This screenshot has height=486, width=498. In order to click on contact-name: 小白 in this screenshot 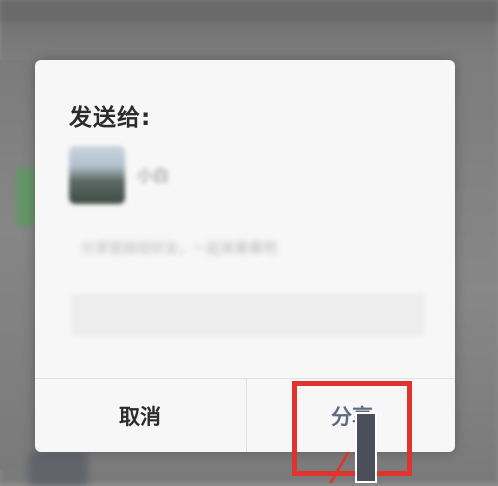, I will do `click(153, 175)`.